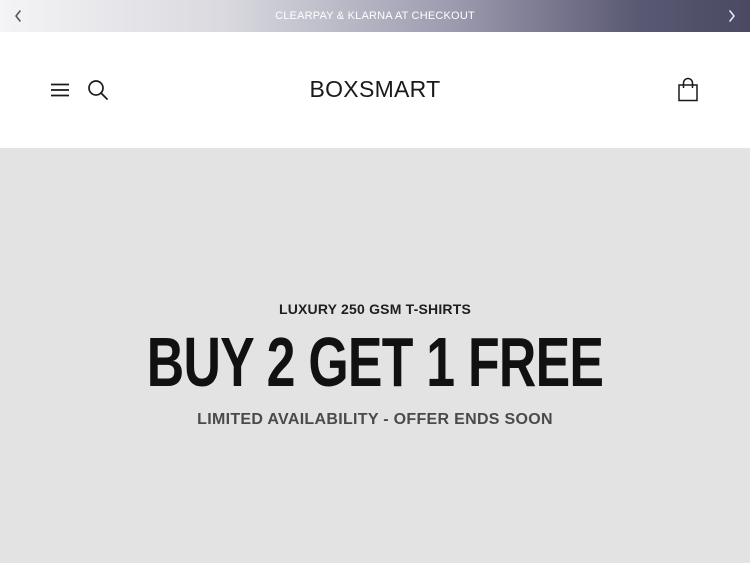 This screenshot has width=750, height=563. I want to click on site-logo: BOXSMART, so click(375, 89).